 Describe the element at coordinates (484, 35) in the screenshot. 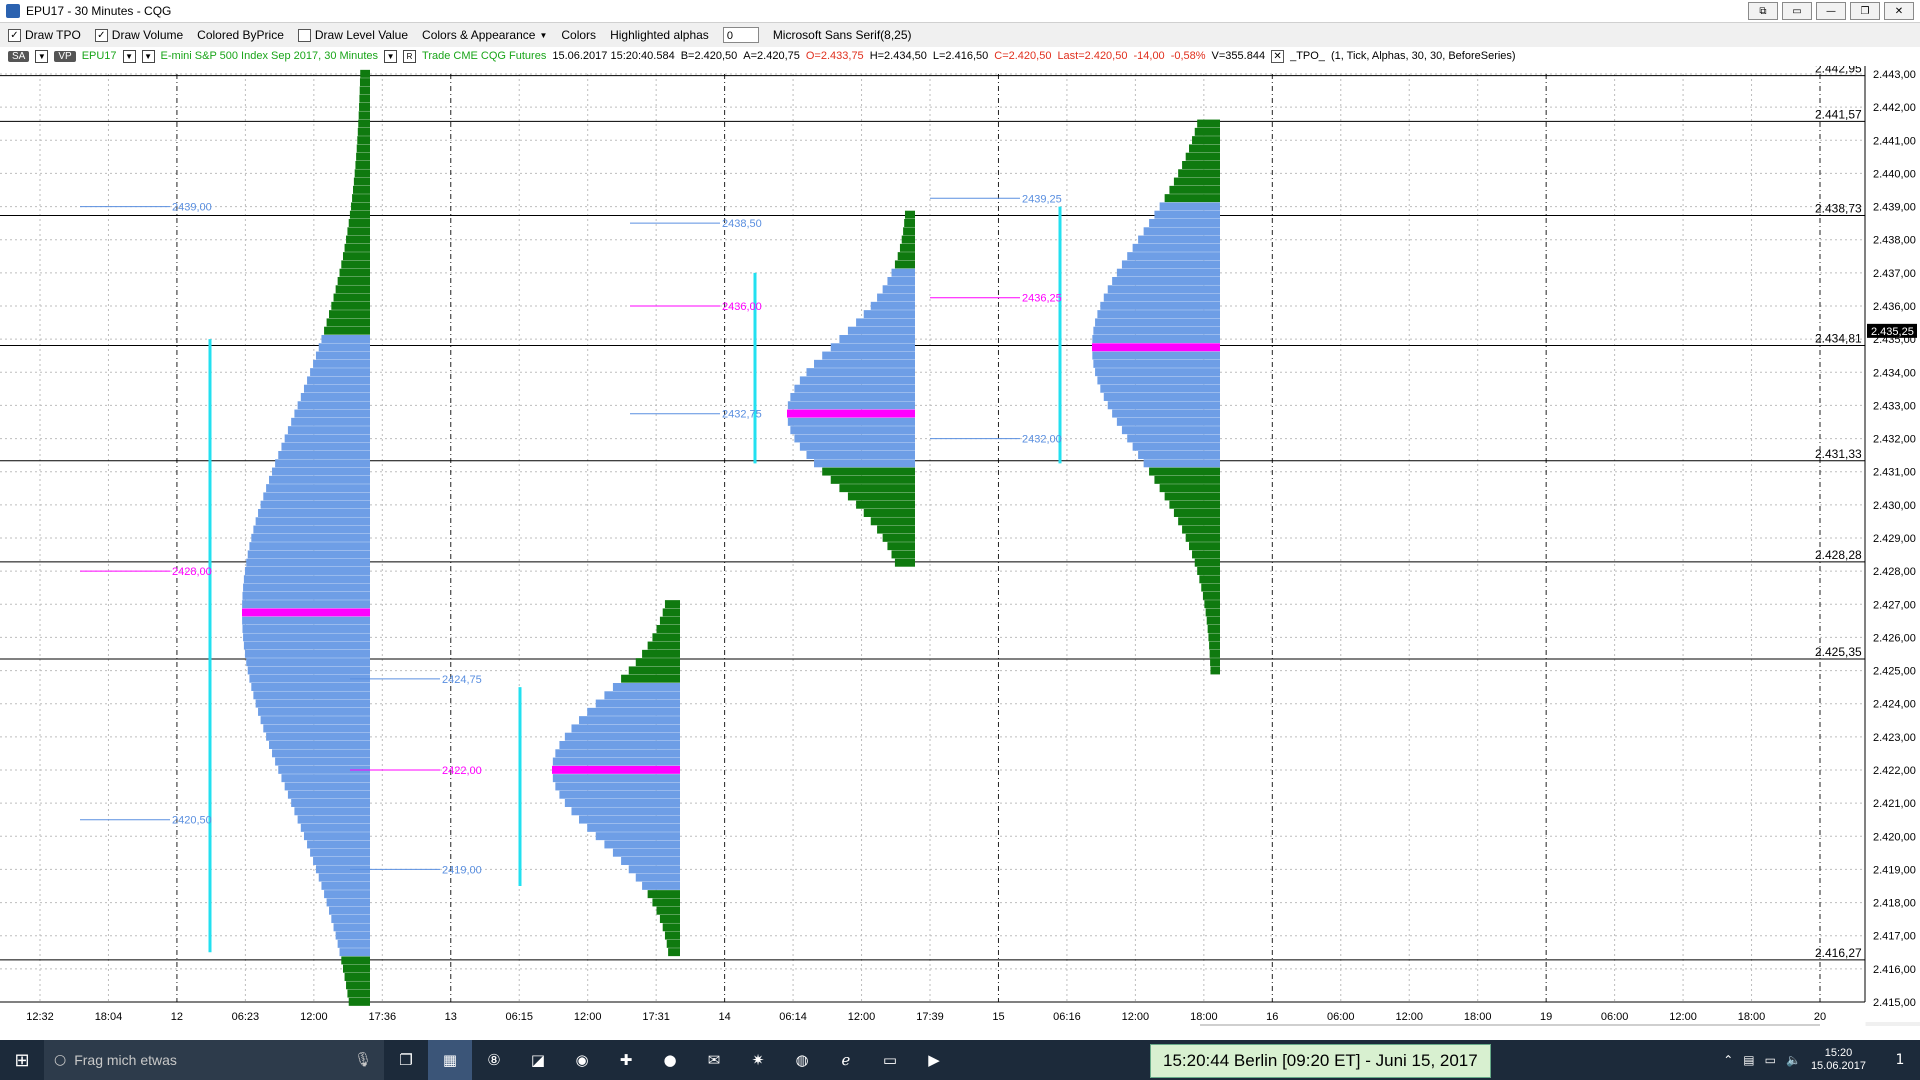

I see `colors-appearance-dropdown: Colors & Appearance ▼` at that location.